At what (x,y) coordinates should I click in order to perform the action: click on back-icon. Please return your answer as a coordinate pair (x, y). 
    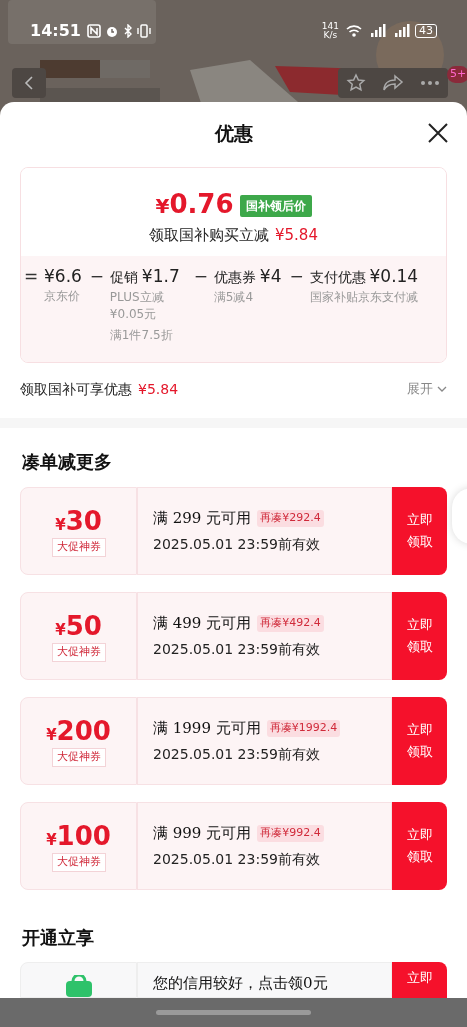
    Looking at the image, I should click on (29, 83).